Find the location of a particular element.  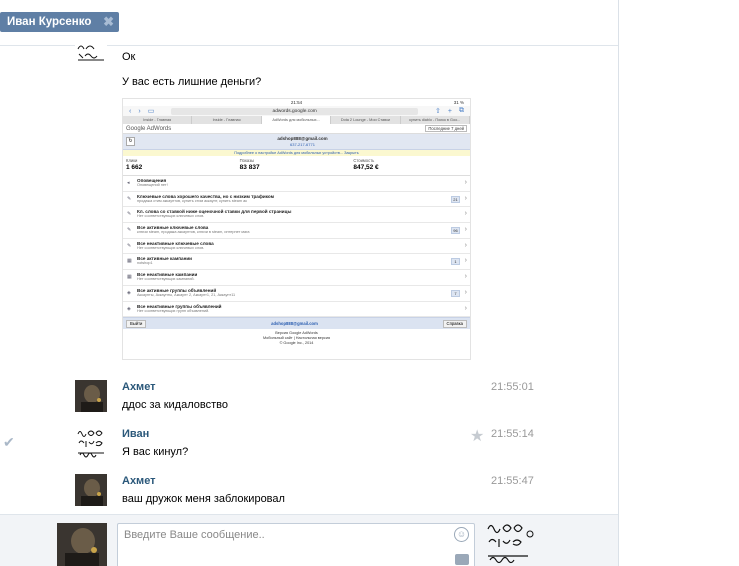

adwords-header: Google AdWords Последние 7 дней is located at coordinates (296, 129).